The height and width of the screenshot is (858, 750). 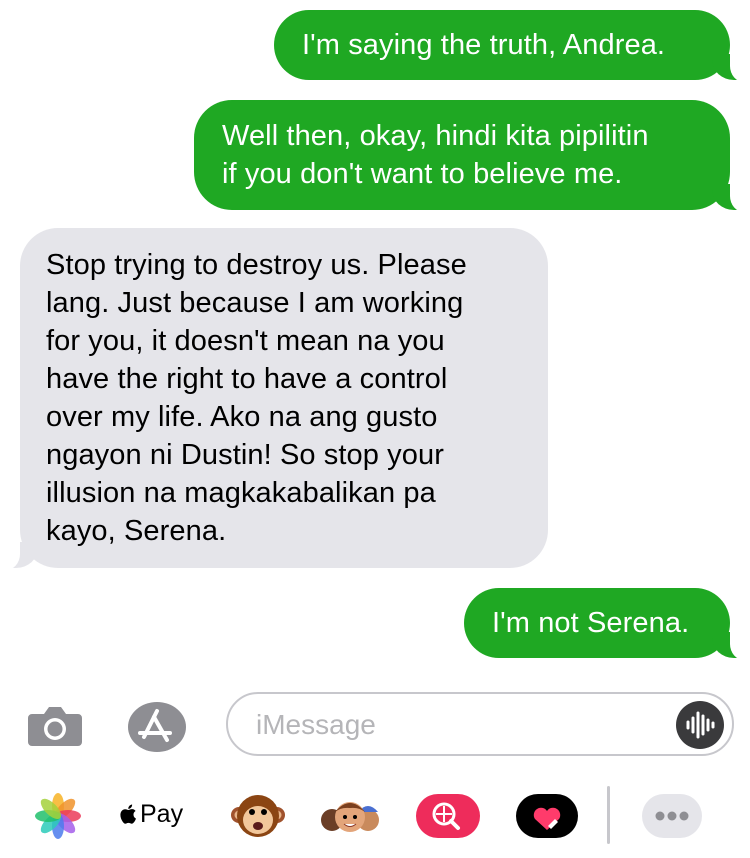 What do you see at coordinates (316, 724) in the screenshot?
I see `message-placeholder: iMessage` at bounding box center [316, 724].